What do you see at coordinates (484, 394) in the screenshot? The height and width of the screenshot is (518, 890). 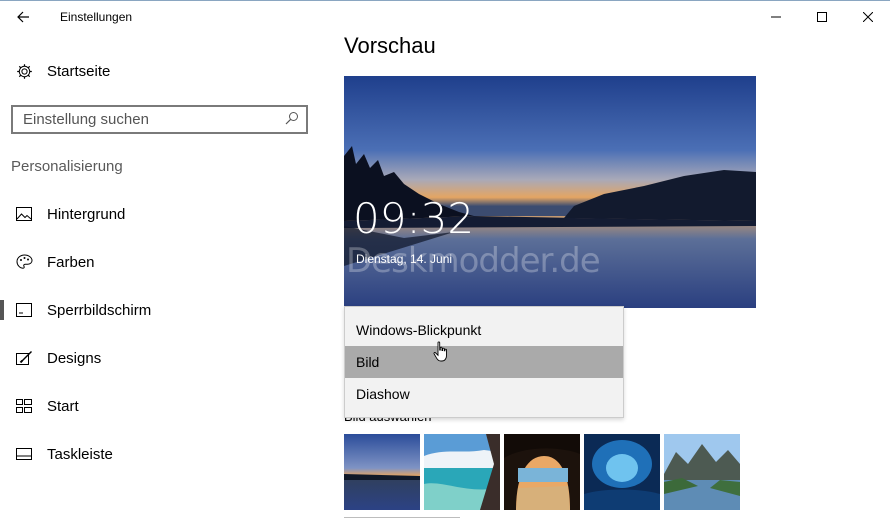 I see `dropdown-option-slideshow: Diashow` at bounding box center [484, 394].